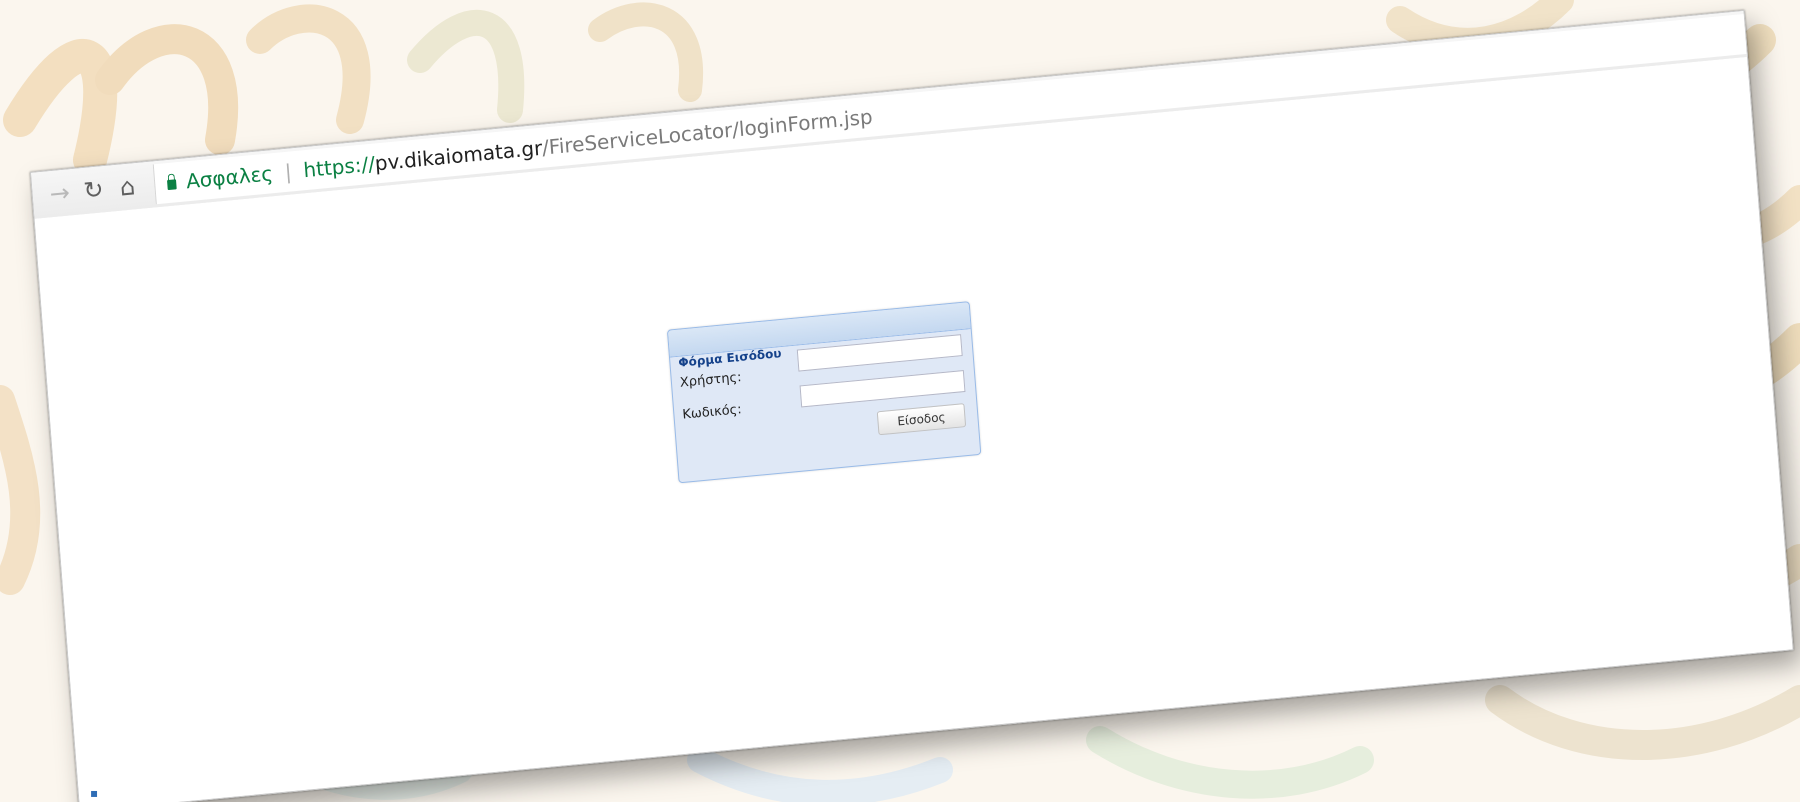  I want to click on password-label: Κωδικός:, so click(712, 412).